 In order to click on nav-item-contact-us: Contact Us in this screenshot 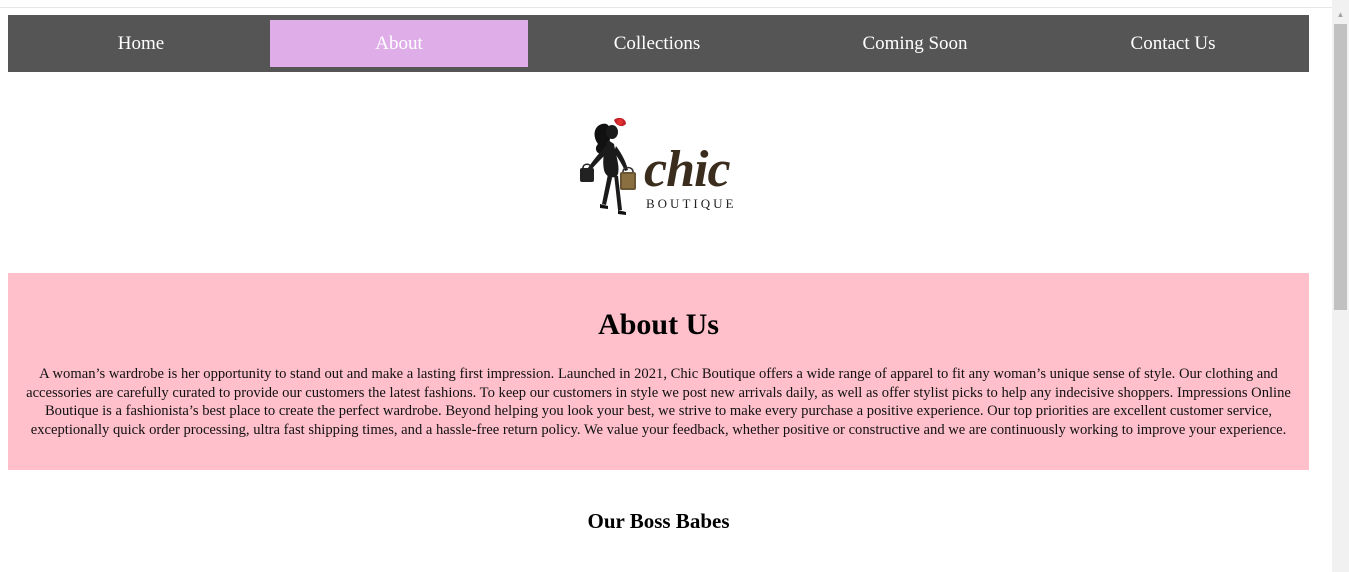, I will do `click(1173, 43)`.